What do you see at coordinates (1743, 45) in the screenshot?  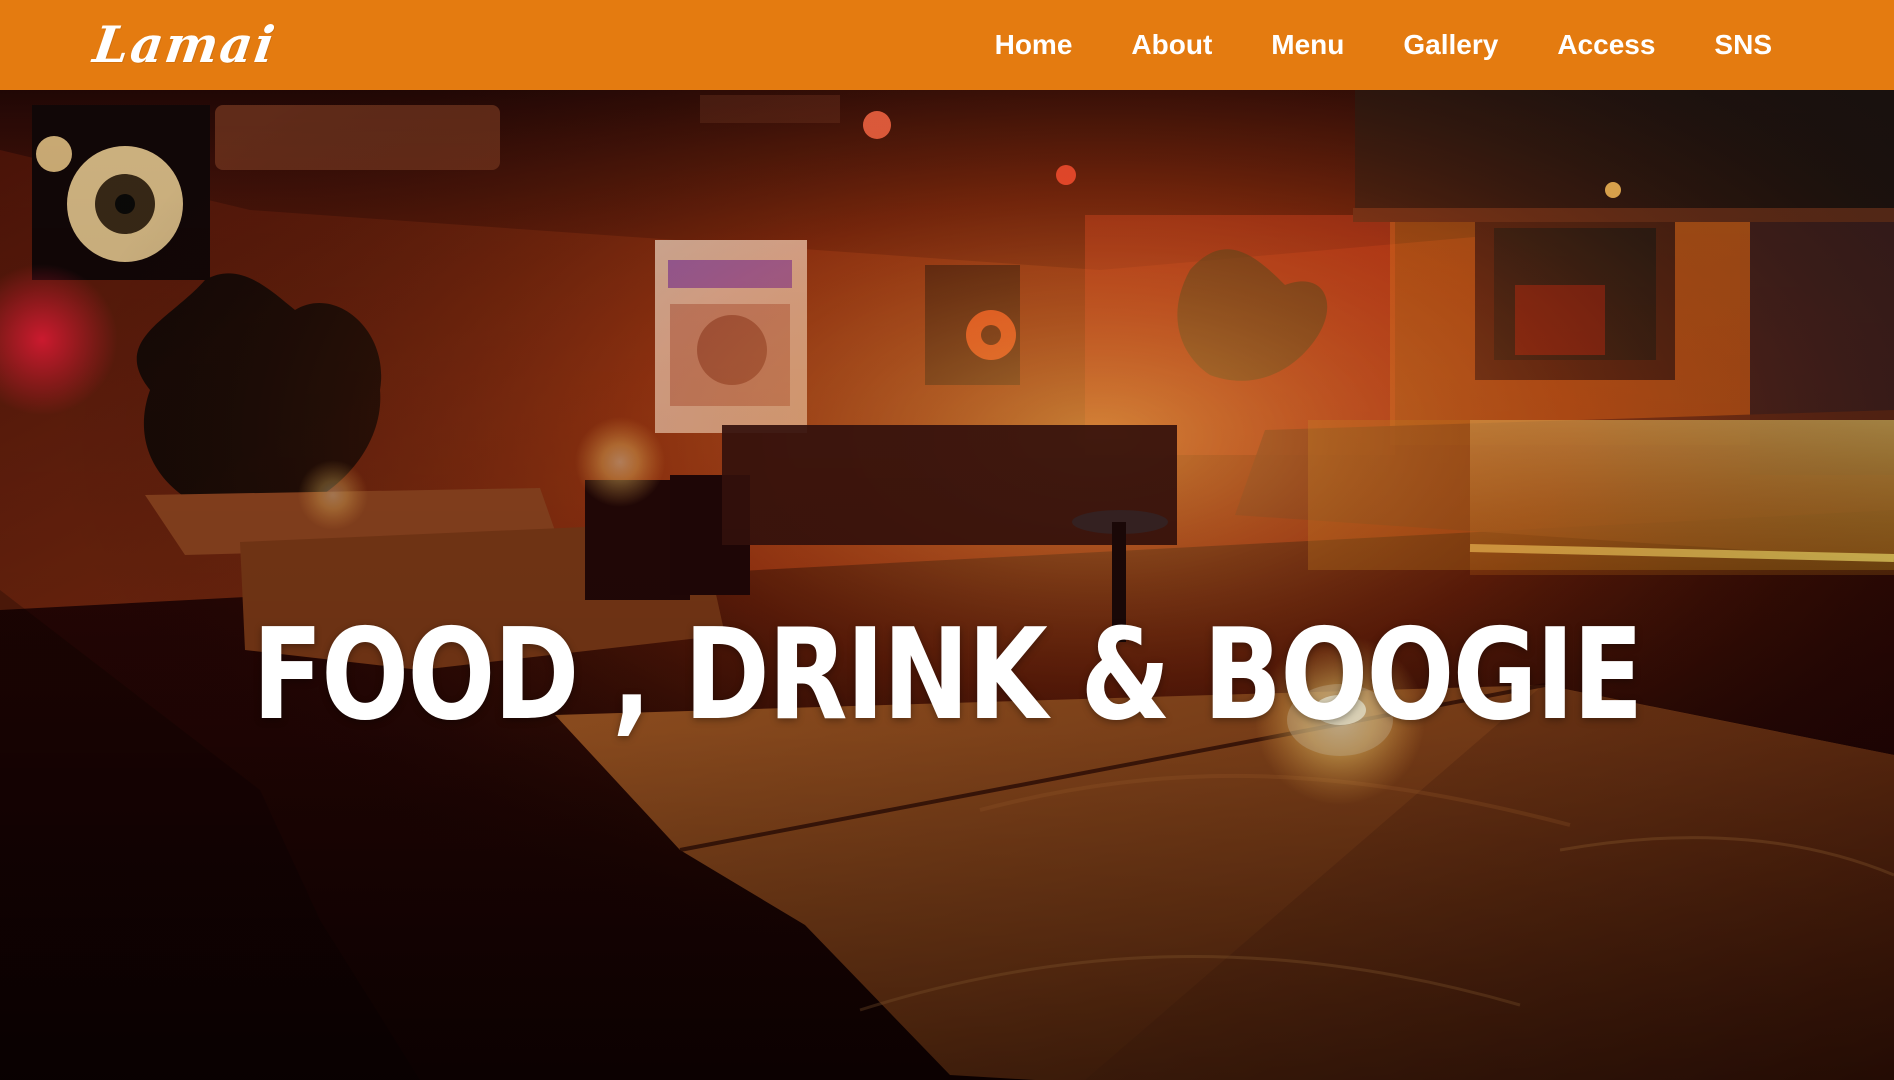 I see `nav-sns: SNS` at bounding box center [1743, 45].